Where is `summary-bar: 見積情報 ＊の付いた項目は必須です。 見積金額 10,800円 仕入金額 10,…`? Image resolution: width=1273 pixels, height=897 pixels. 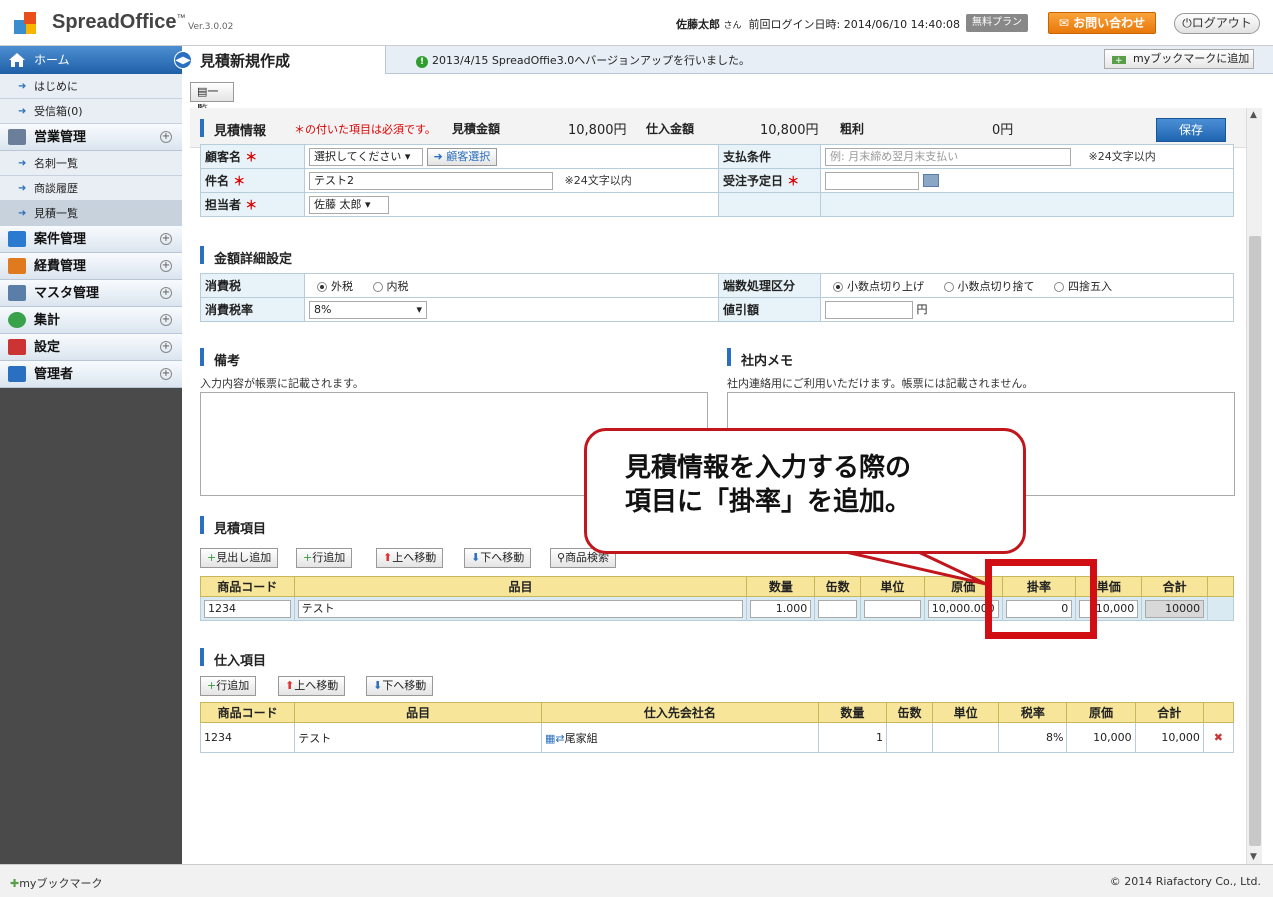
summary-bar: 見積情報 ＊の付いた項目は必須です。 見積金額 10,800円 仕入金額 10,… is located at coordinates (718, 128).